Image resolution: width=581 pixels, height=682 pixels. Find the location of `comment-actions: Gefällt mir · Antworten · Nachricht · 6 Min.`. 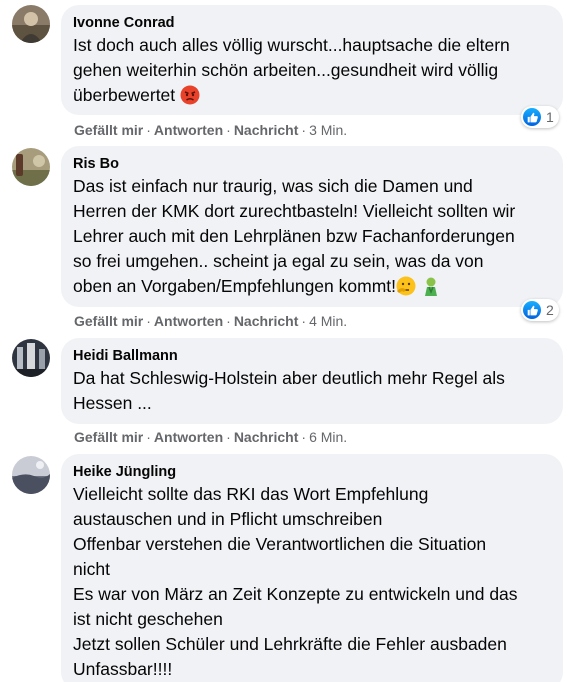

comment-actions: Gefällt mir · Antworten · Nachricht · 6 Min. is located at coordinates (210, 437).